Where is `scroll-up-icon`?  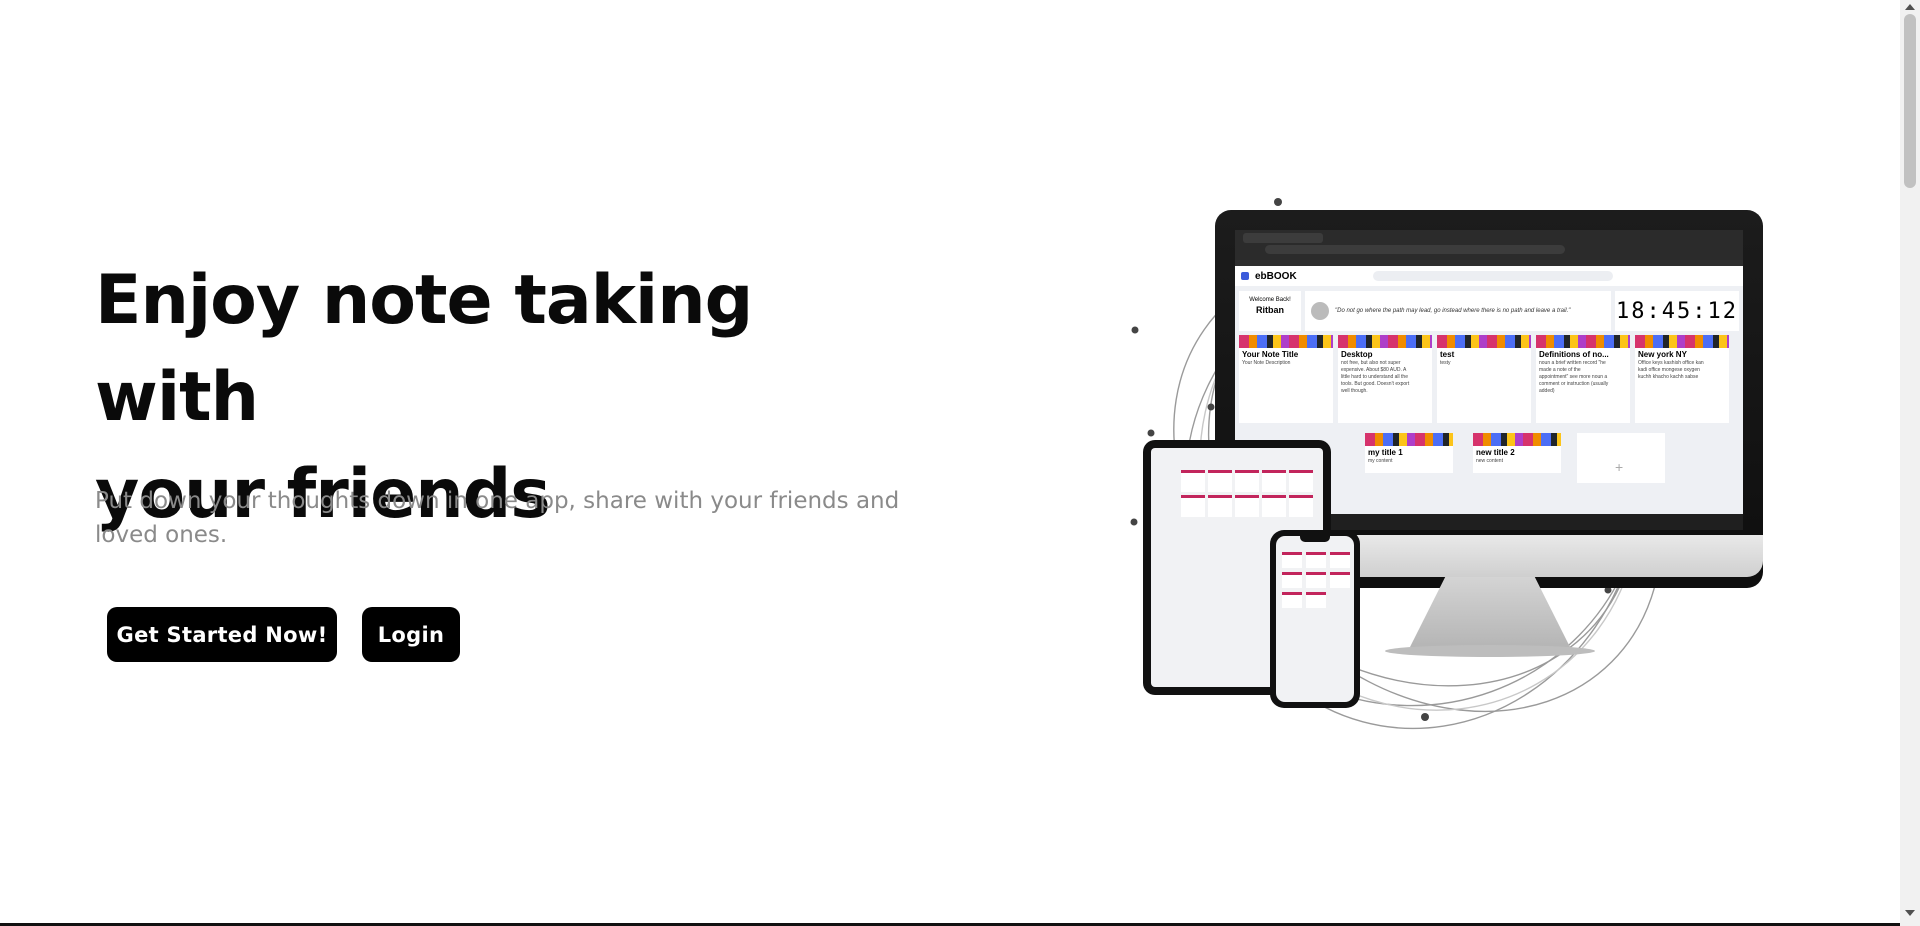 scroll-up-icon is located at coordinates (1910, 7).